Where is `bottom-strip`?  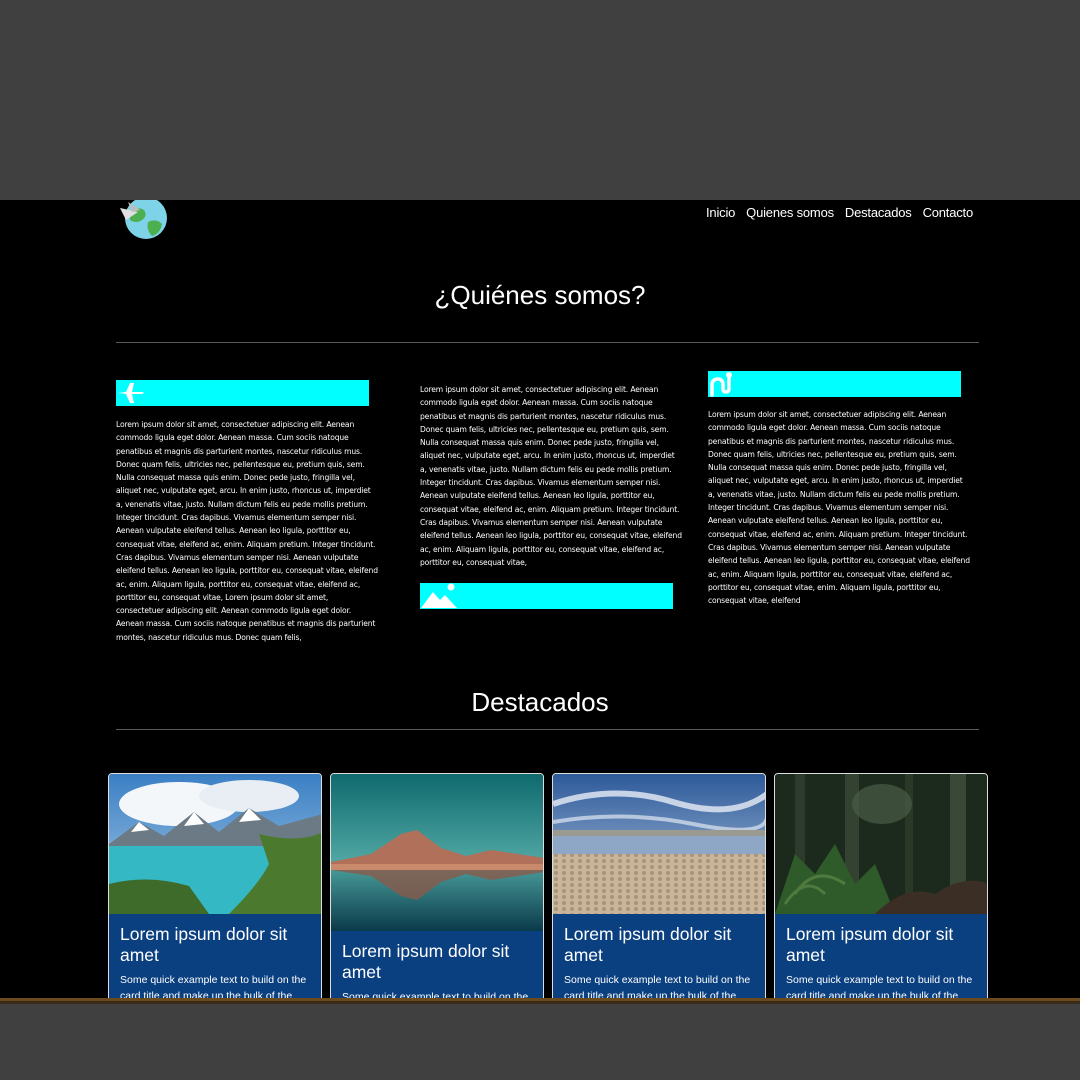
bottom-strip is located at coordinates (540, 1001).